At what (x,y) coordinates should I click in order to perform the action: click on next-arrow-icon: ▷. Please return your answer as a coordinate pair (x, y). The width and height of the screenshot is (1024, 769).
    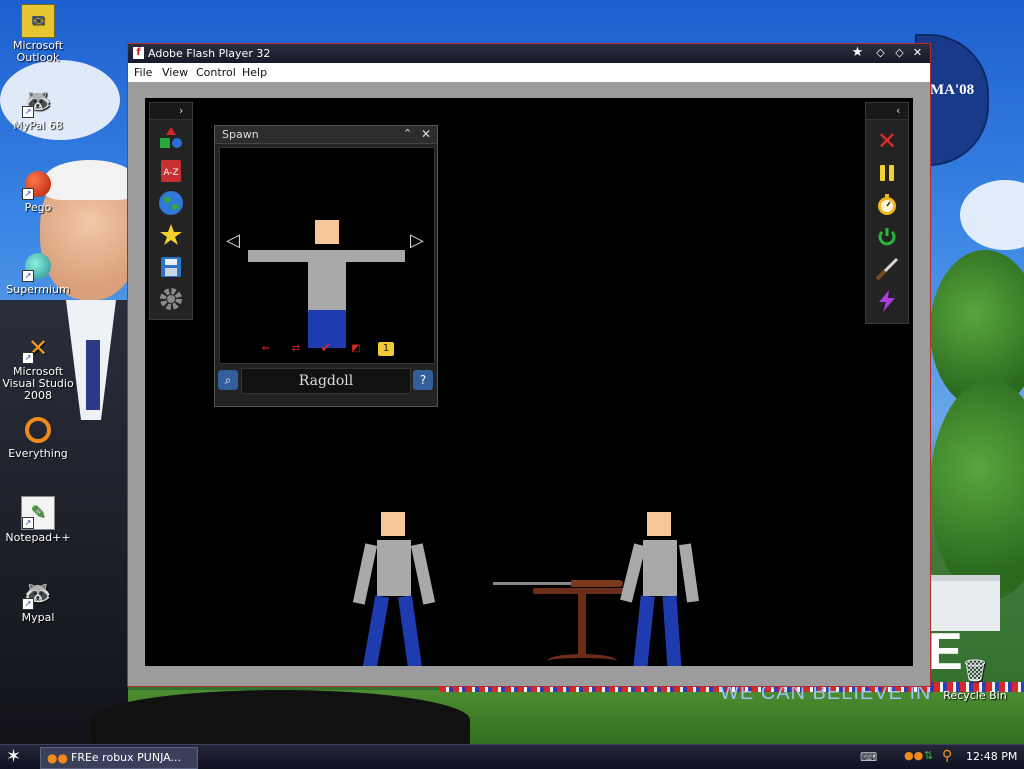
    Looking at the image, I should click on (417, 240).